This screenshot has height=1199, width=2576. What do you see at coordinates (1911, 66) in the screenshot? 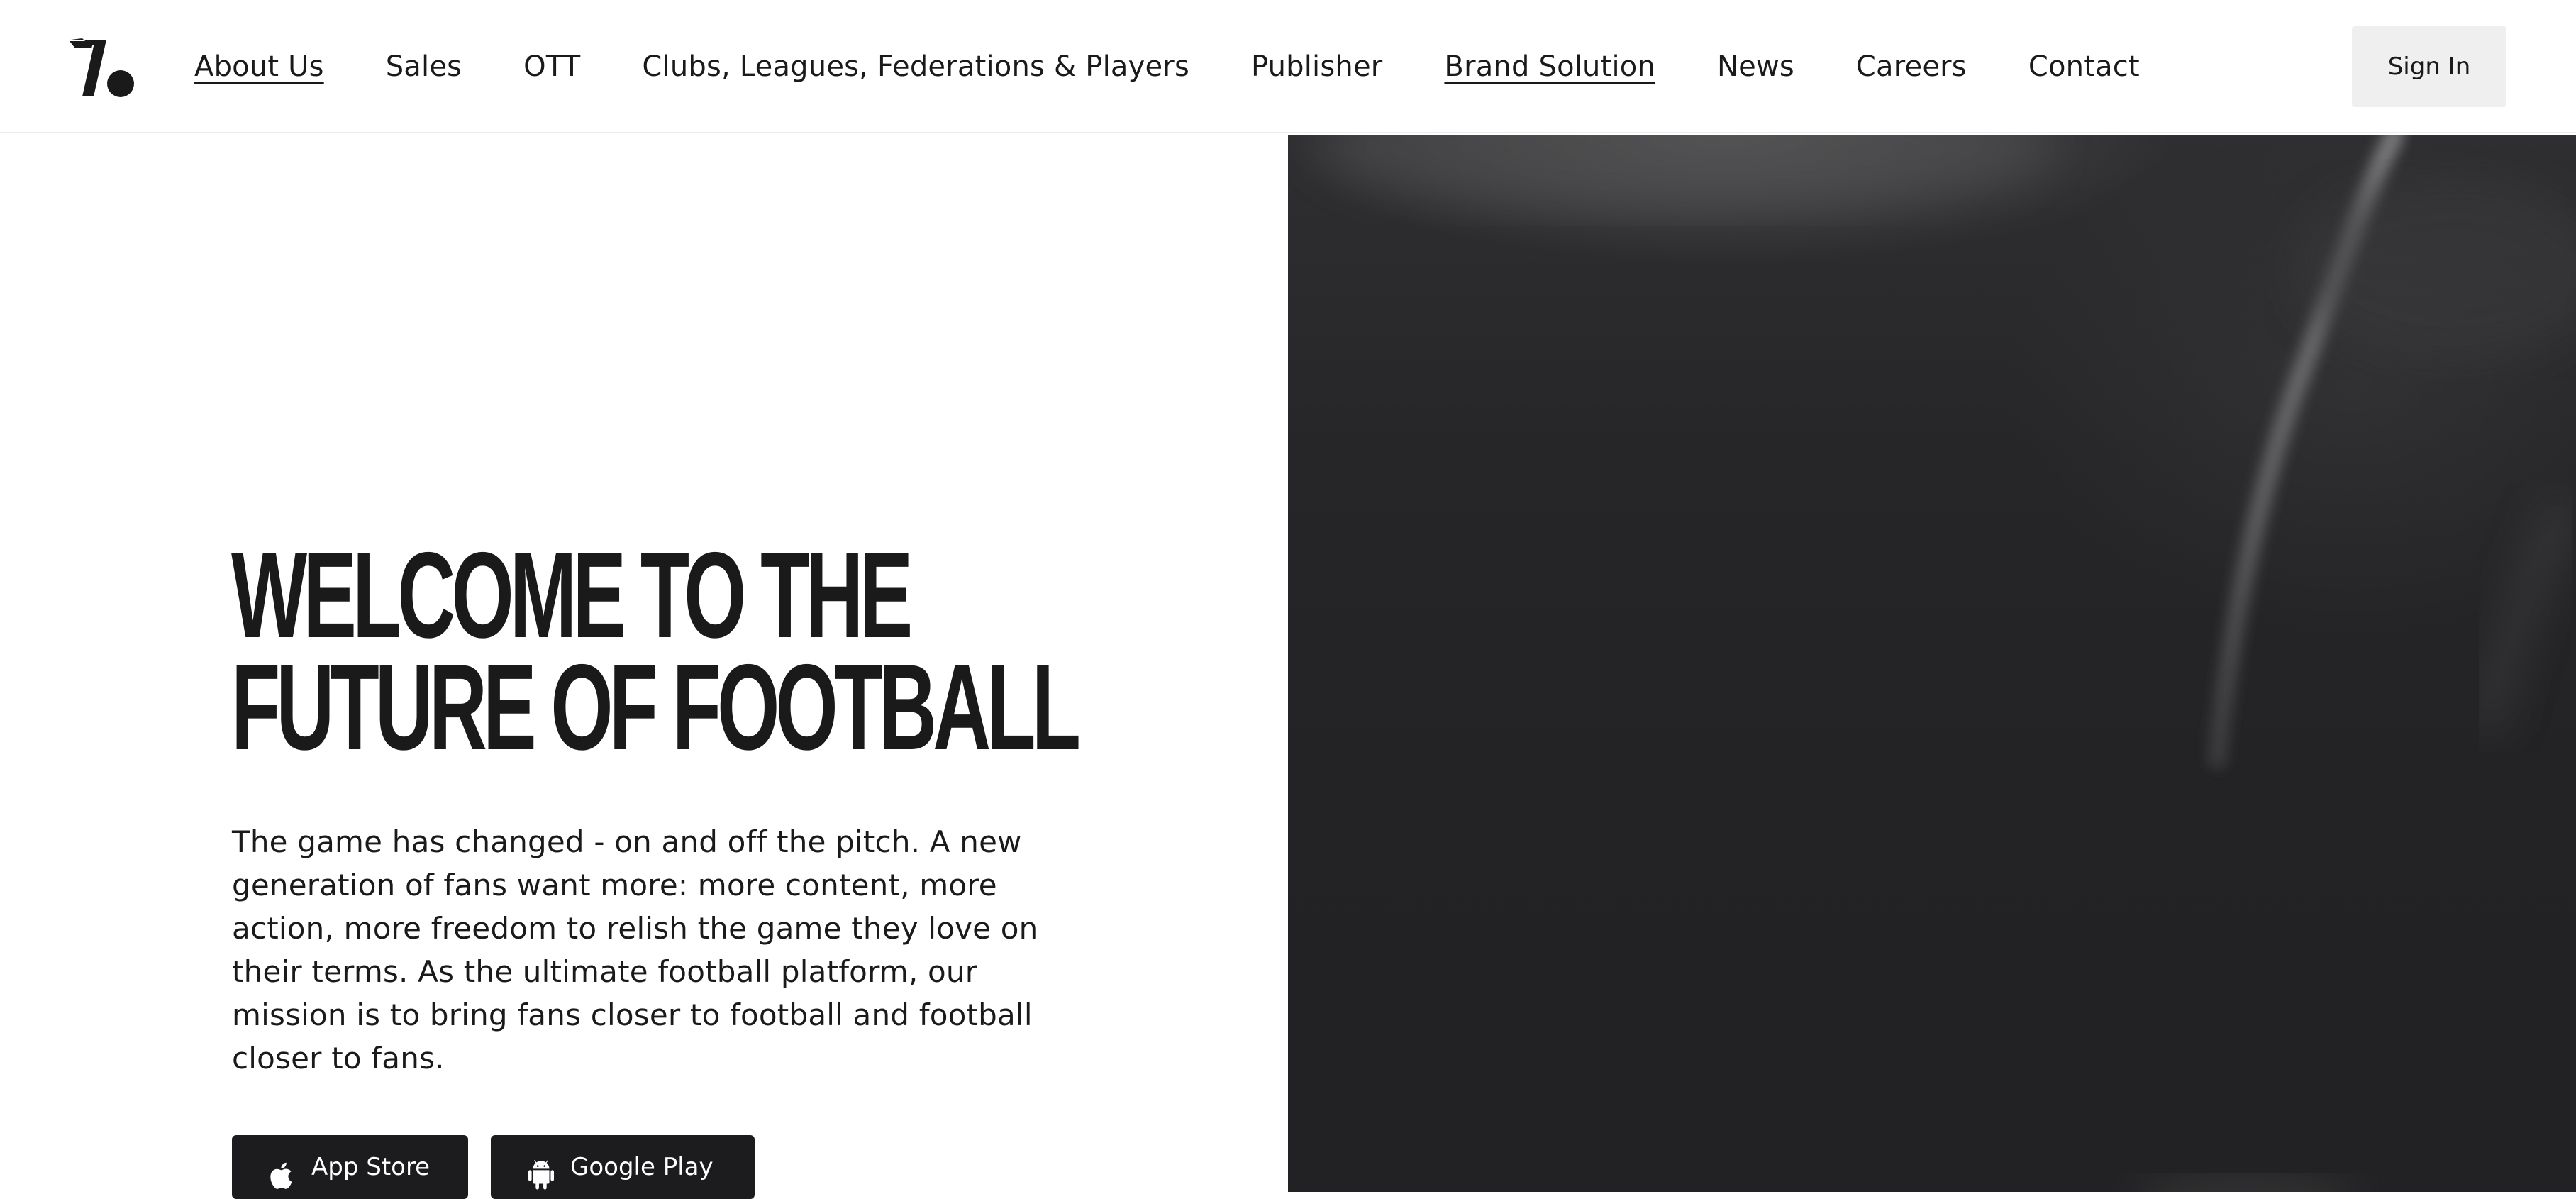
I see `nav-careers: Careers` at bounding box center [1911, 66].